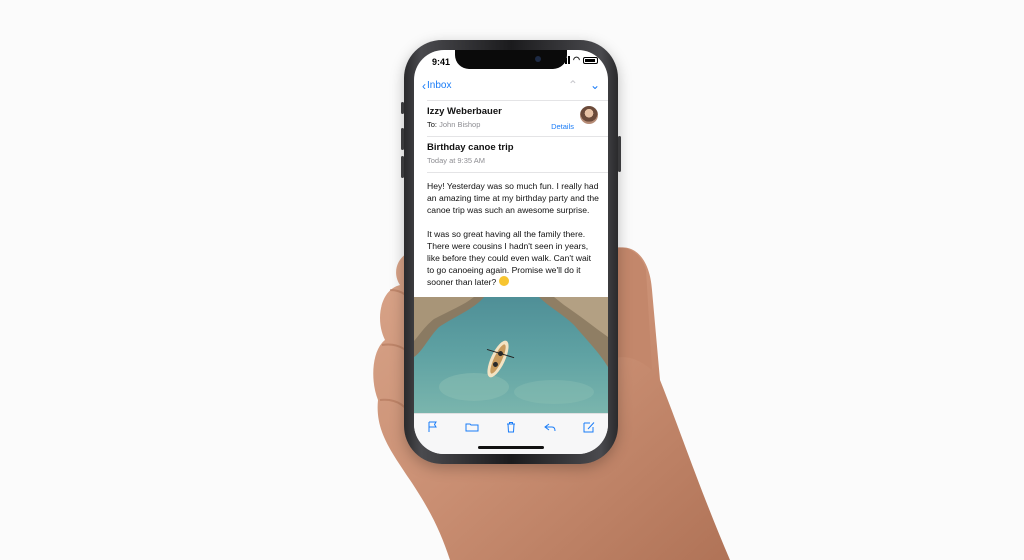 Image resolution: width=1024 pixels, height=560 pixels. Describe the element at coordinates (456, 160) in the screenshot. I see `message-date: Today at 9:35 AM` at that location.